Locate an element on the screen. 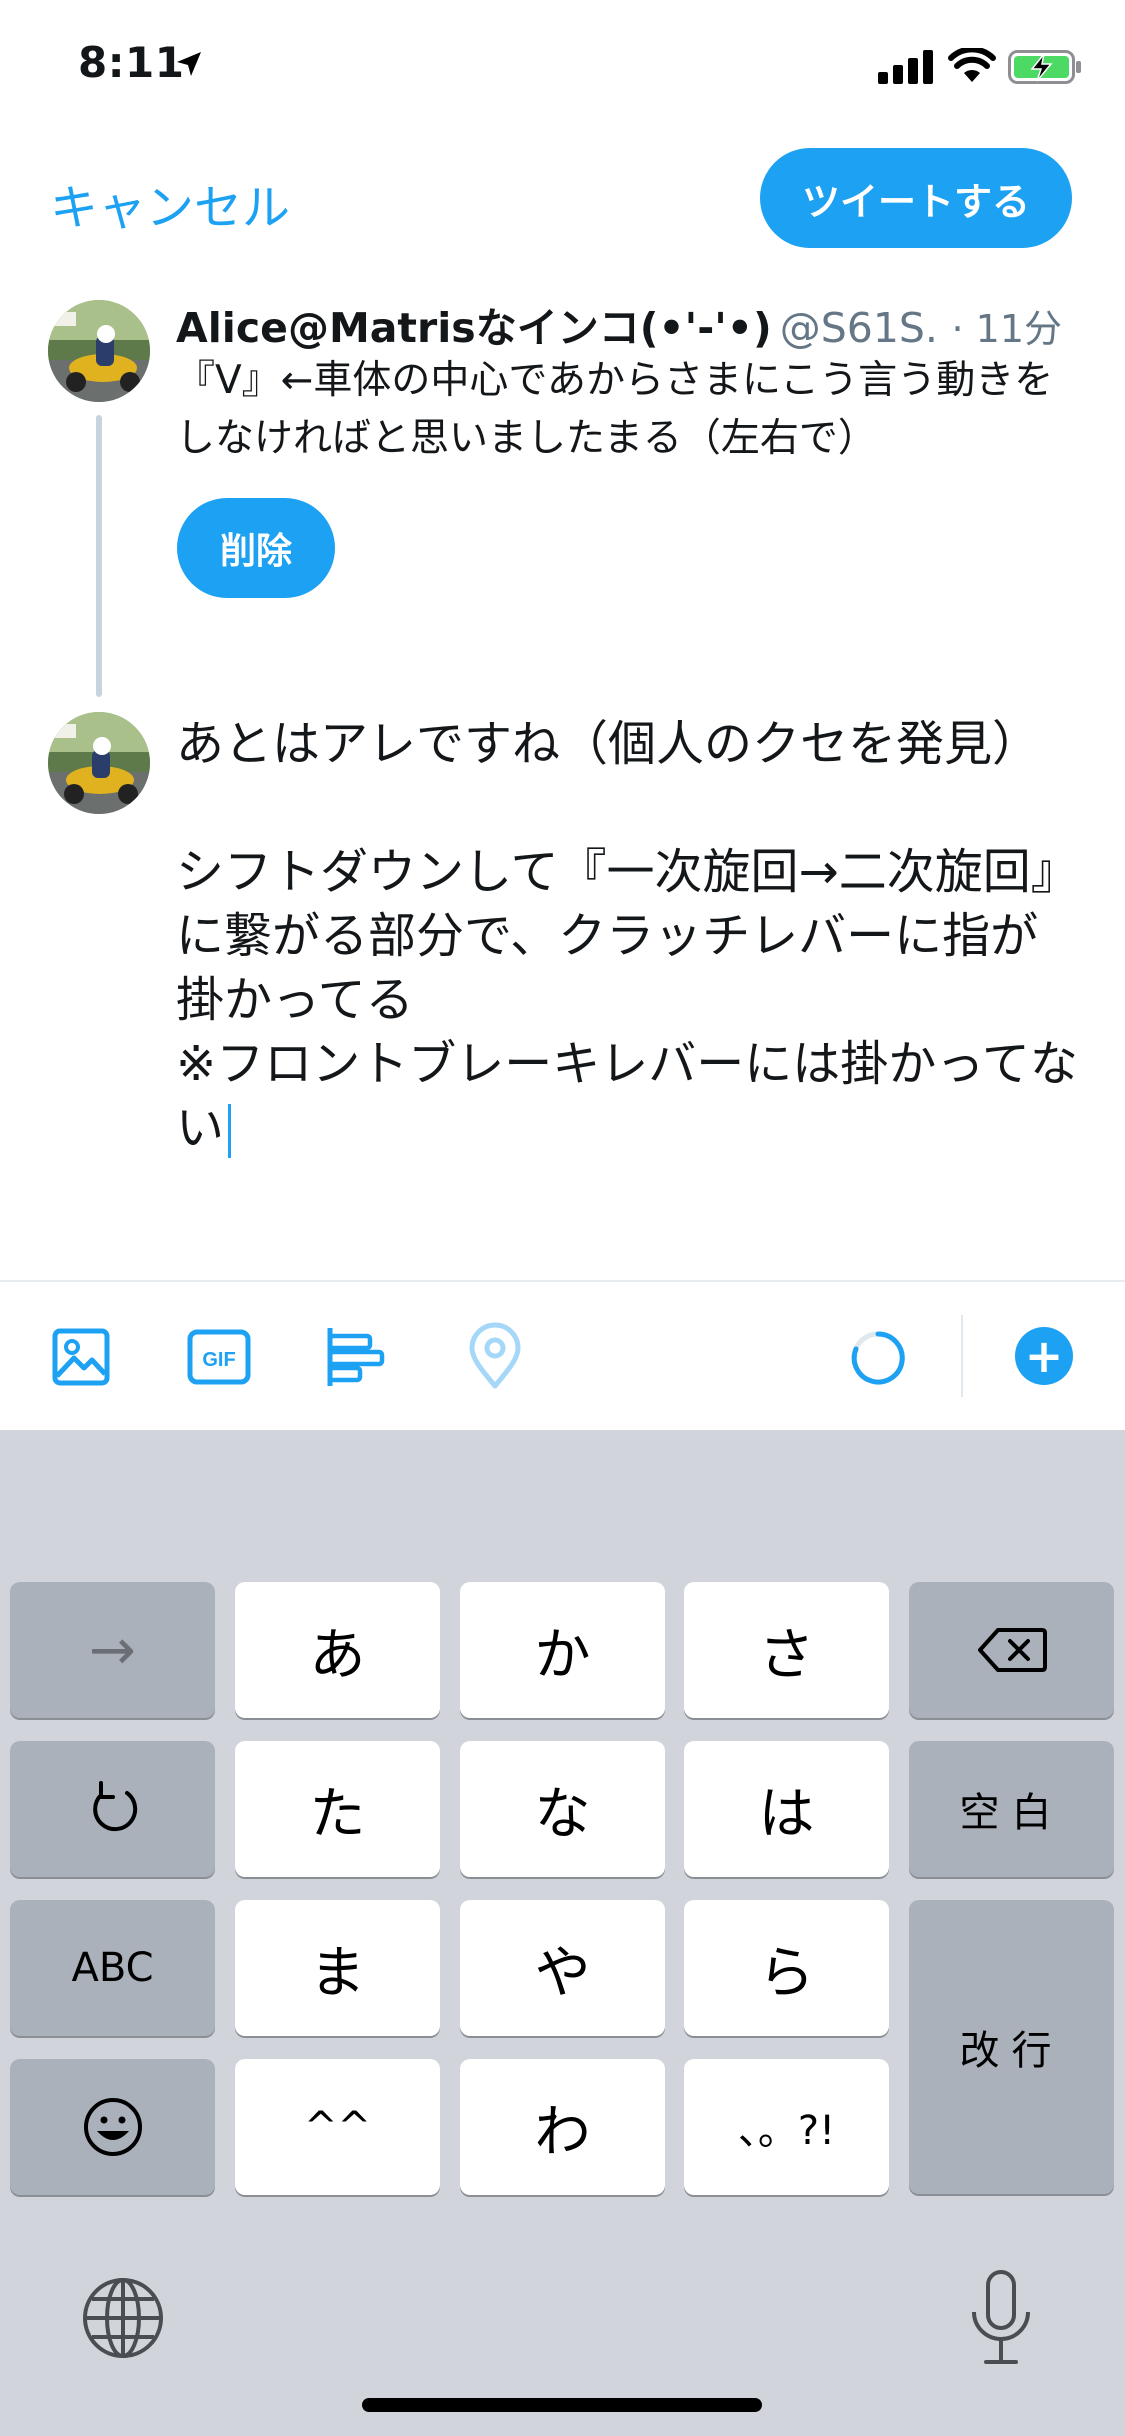  cellular-signal-icon is located at coordinates (905, 67).